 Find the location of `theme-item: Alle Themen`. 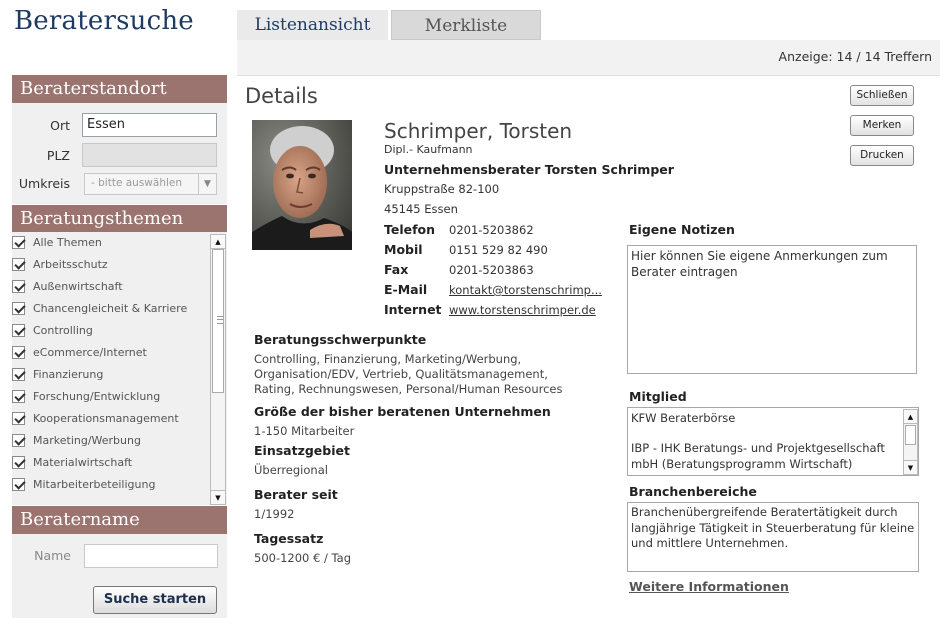

theme-item: Alle Themen is located at coordinates (111, 243).